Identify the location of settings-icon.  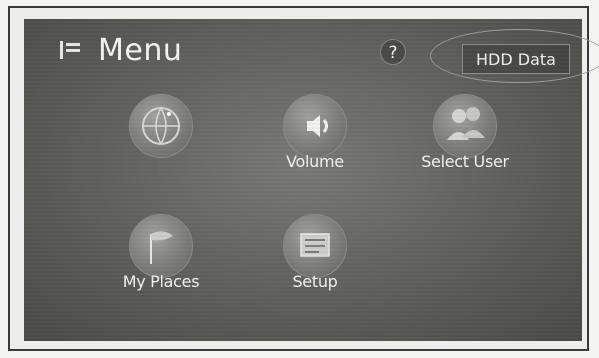
(315, 245).